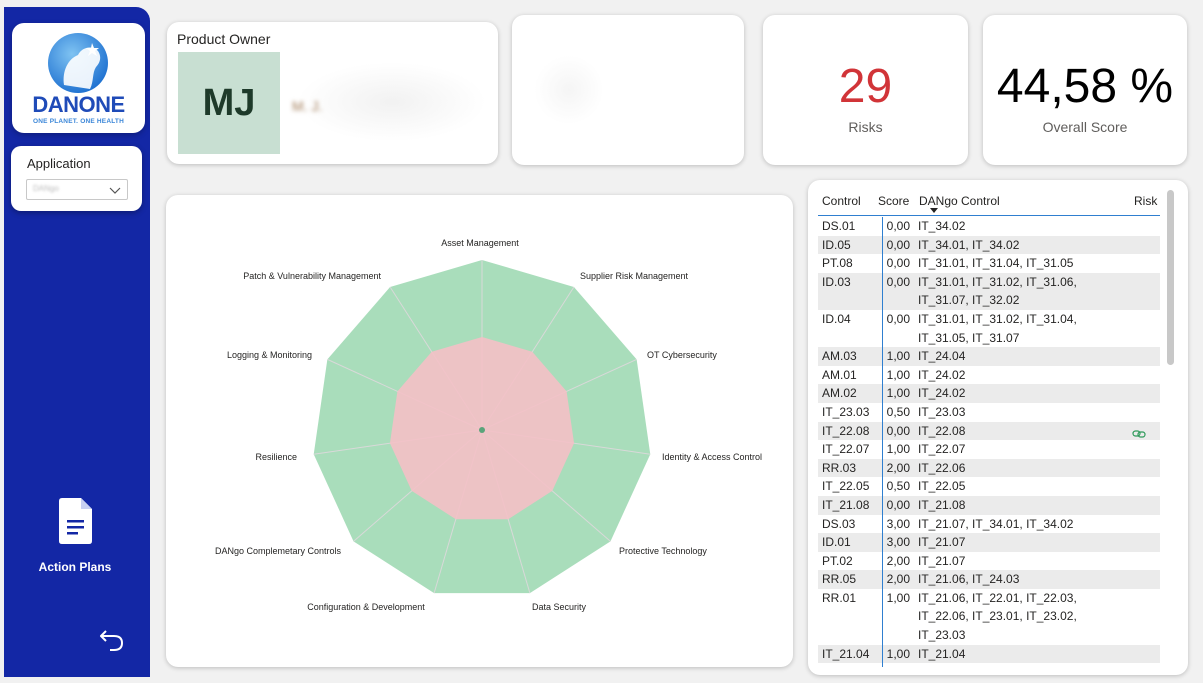 The height and width of the screenshot is (683, 1203). Describe the element at coordinates (839, 597) in the screenshot. I see `cell-control: RR.01` at that location.